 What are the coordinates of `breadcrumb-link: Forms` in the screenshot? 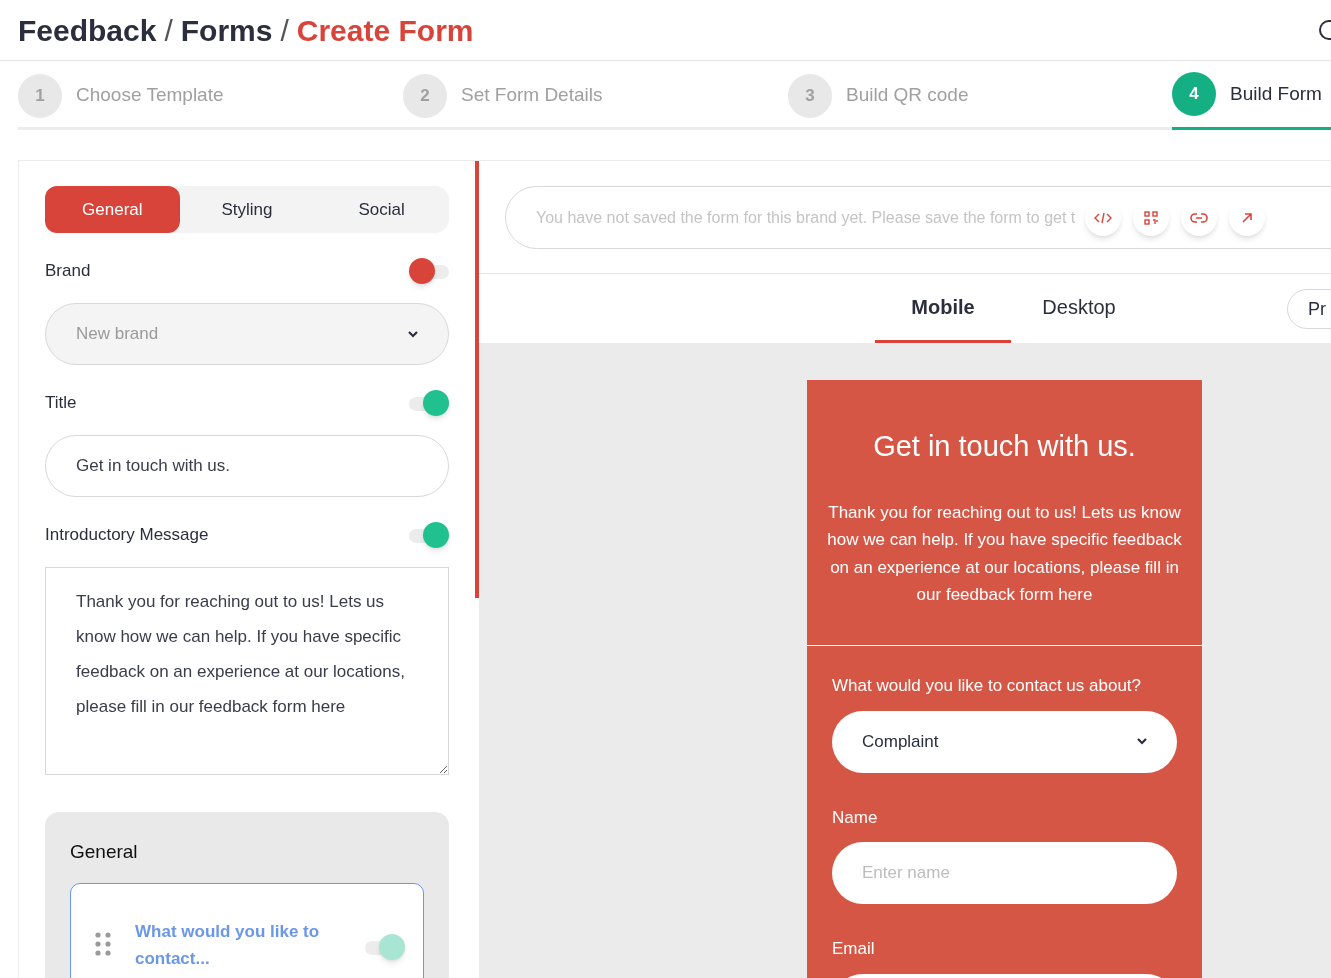 It's located at (226, 30).